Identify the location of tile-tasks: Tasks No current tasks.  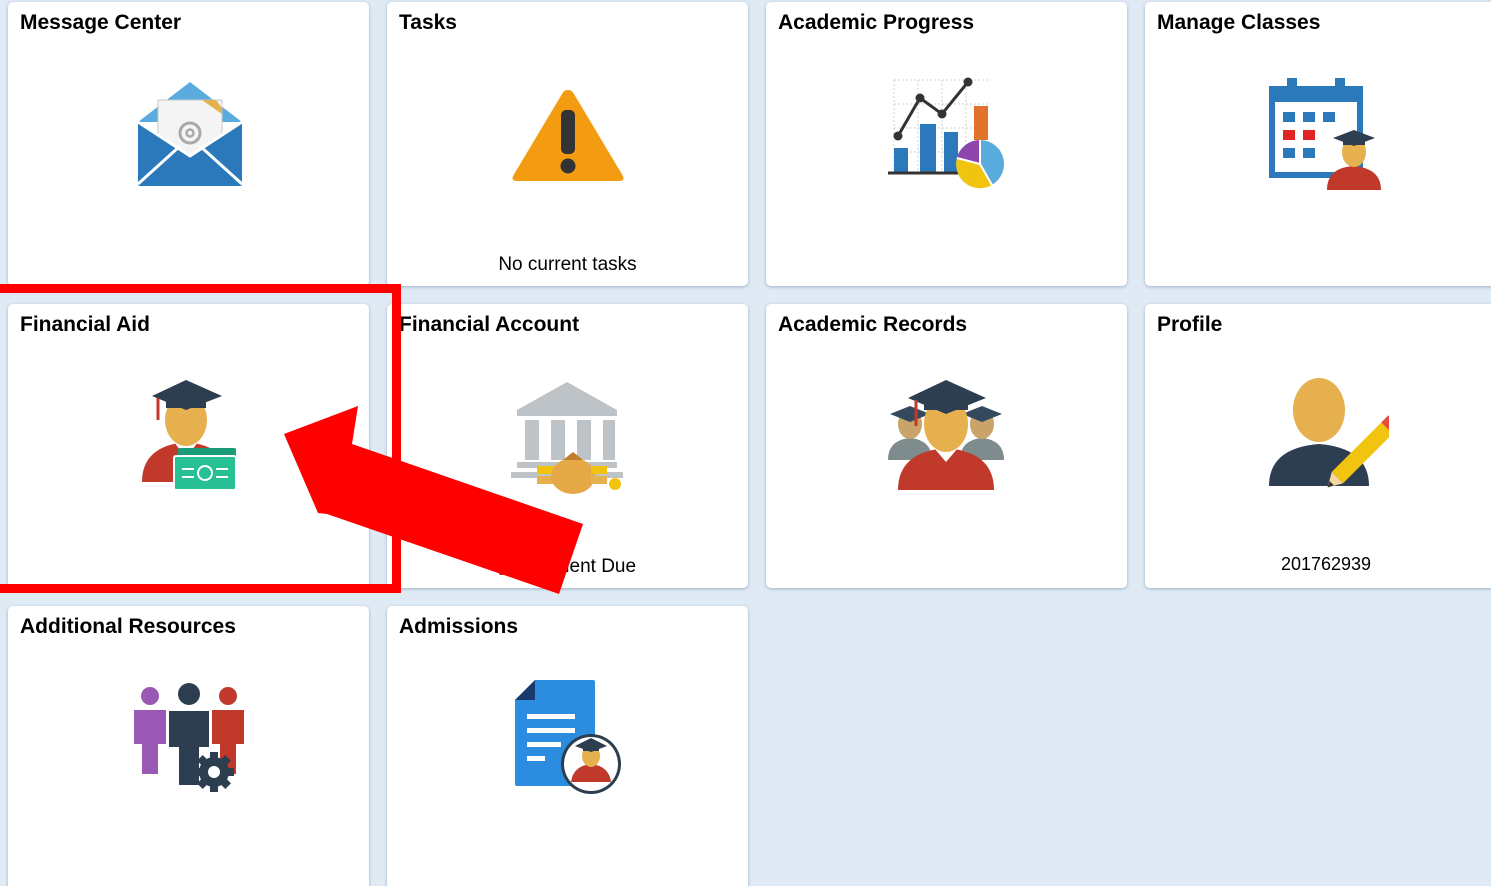
(567, 144).